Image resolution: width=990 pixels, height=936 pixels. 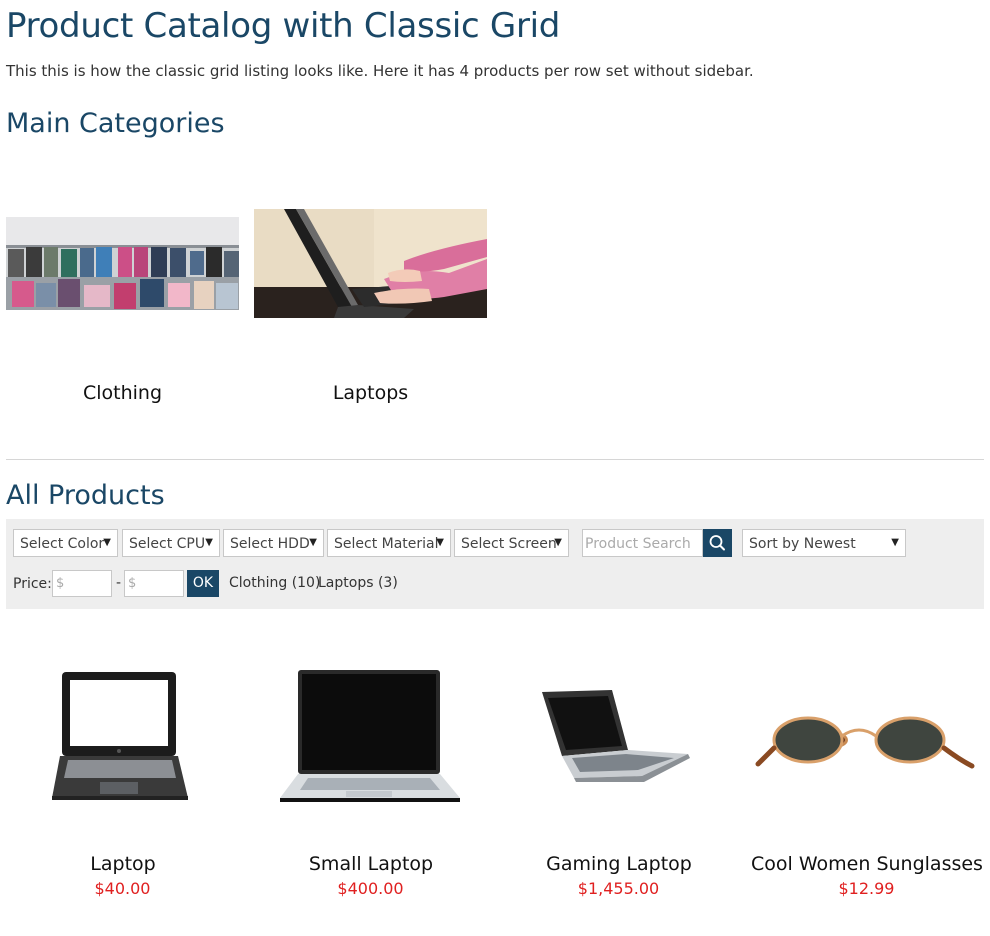 I want to click on product-image-gaming-laptop, so click(x=618, y=740).